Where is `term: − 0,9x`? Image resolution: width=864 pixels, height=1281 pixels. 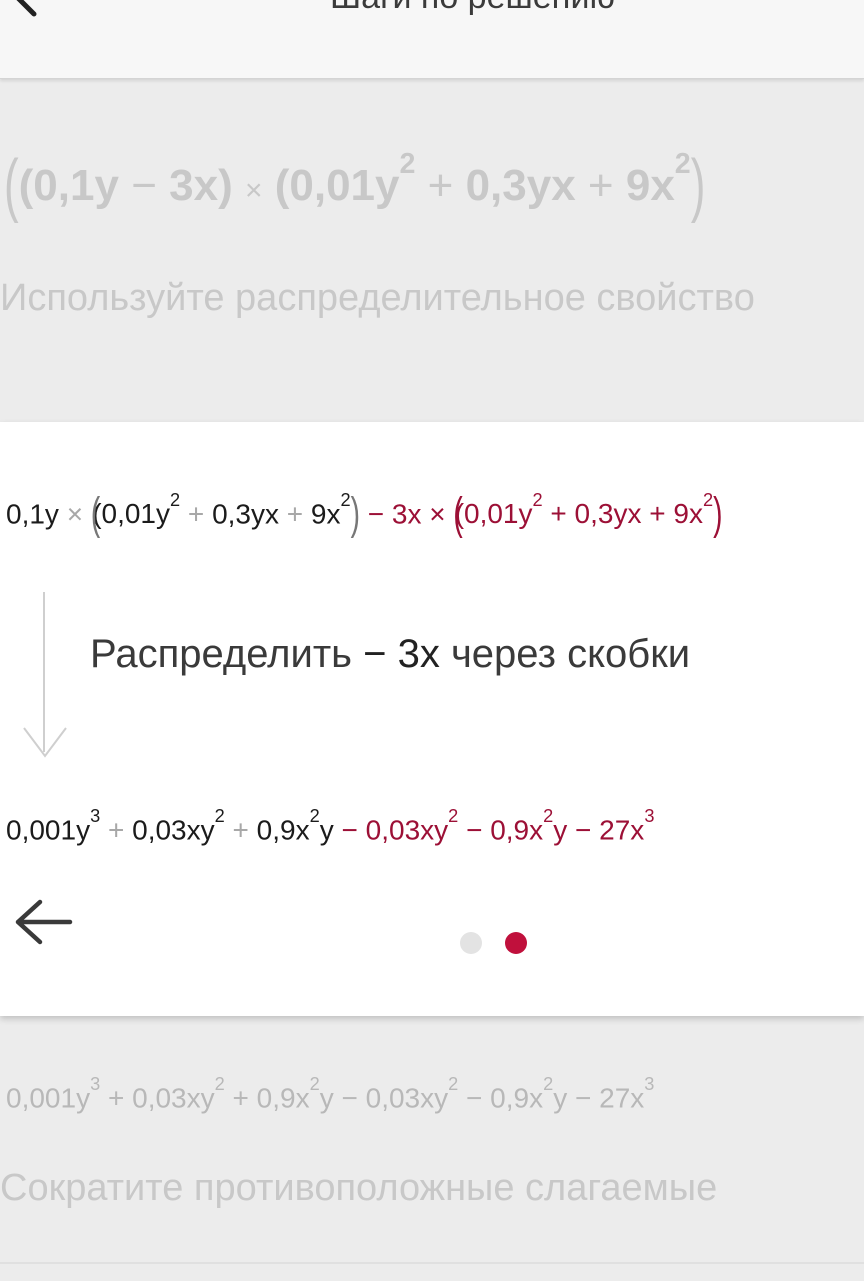 term: − 0,9x is located at coordinates (505, 1098).